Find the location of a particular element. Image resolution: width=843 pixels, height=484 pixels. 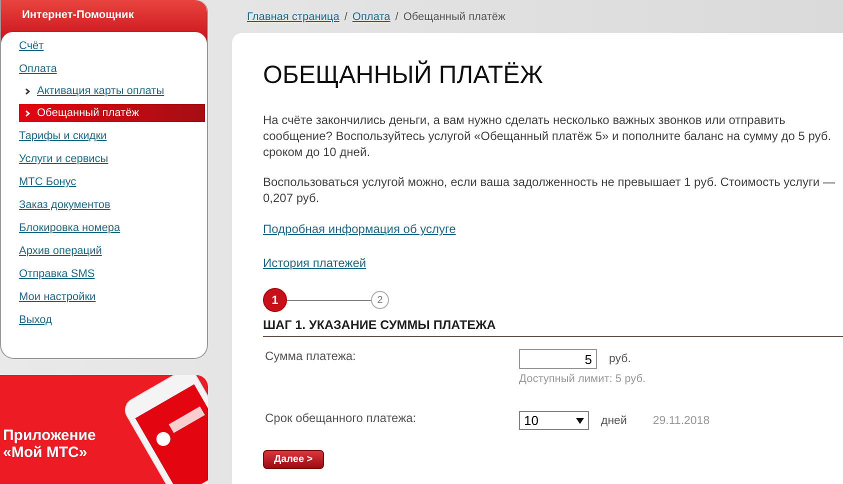

menu-item: Оплата is located at coordinates (38, 69).